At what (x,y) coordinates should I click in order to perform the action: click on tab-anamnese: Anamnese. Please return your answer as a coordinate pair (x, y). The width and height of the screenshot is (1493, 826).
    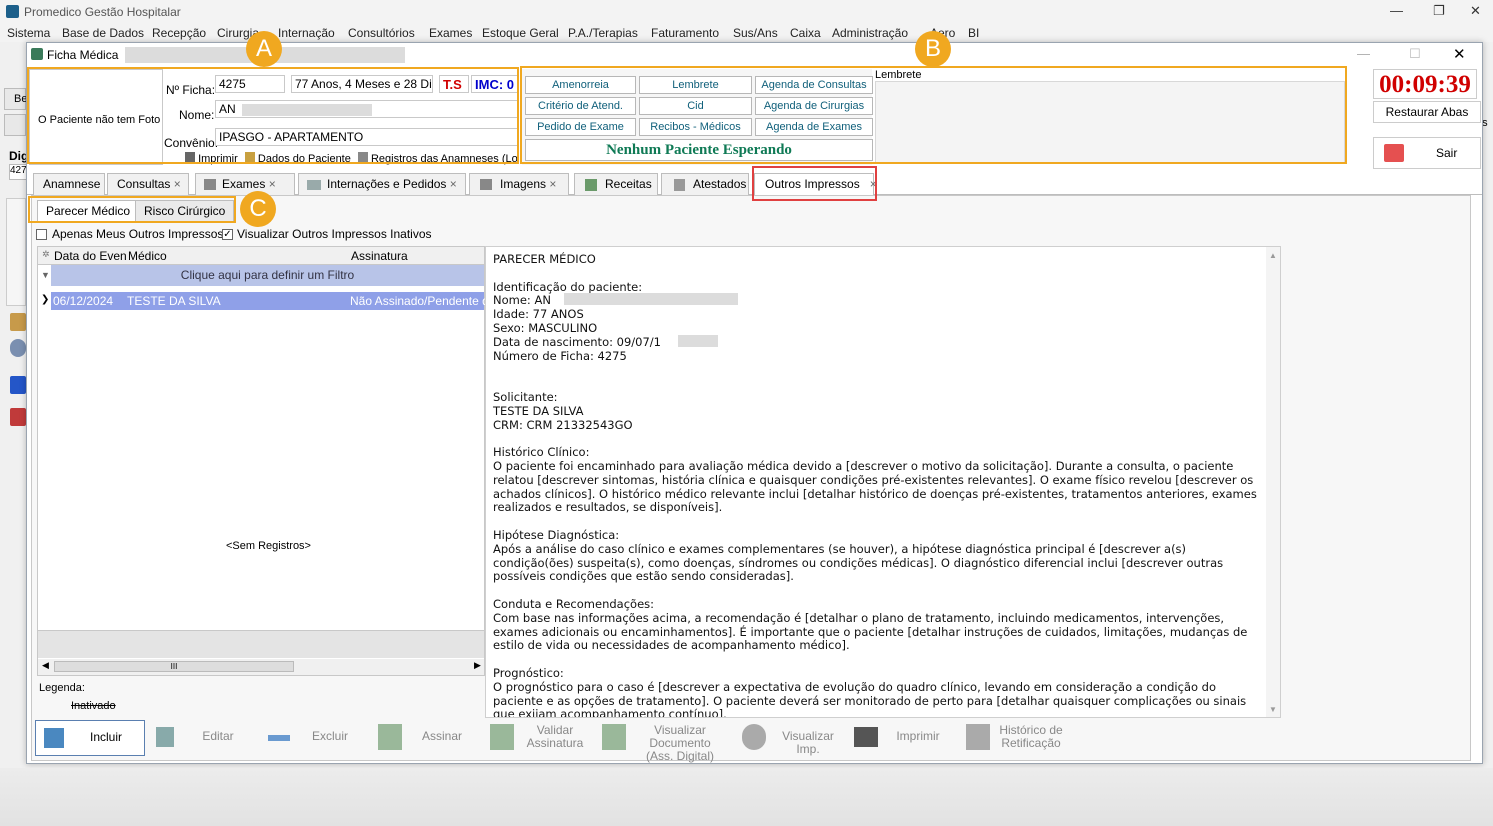
    Looking at the image, I should click on (69, 184).